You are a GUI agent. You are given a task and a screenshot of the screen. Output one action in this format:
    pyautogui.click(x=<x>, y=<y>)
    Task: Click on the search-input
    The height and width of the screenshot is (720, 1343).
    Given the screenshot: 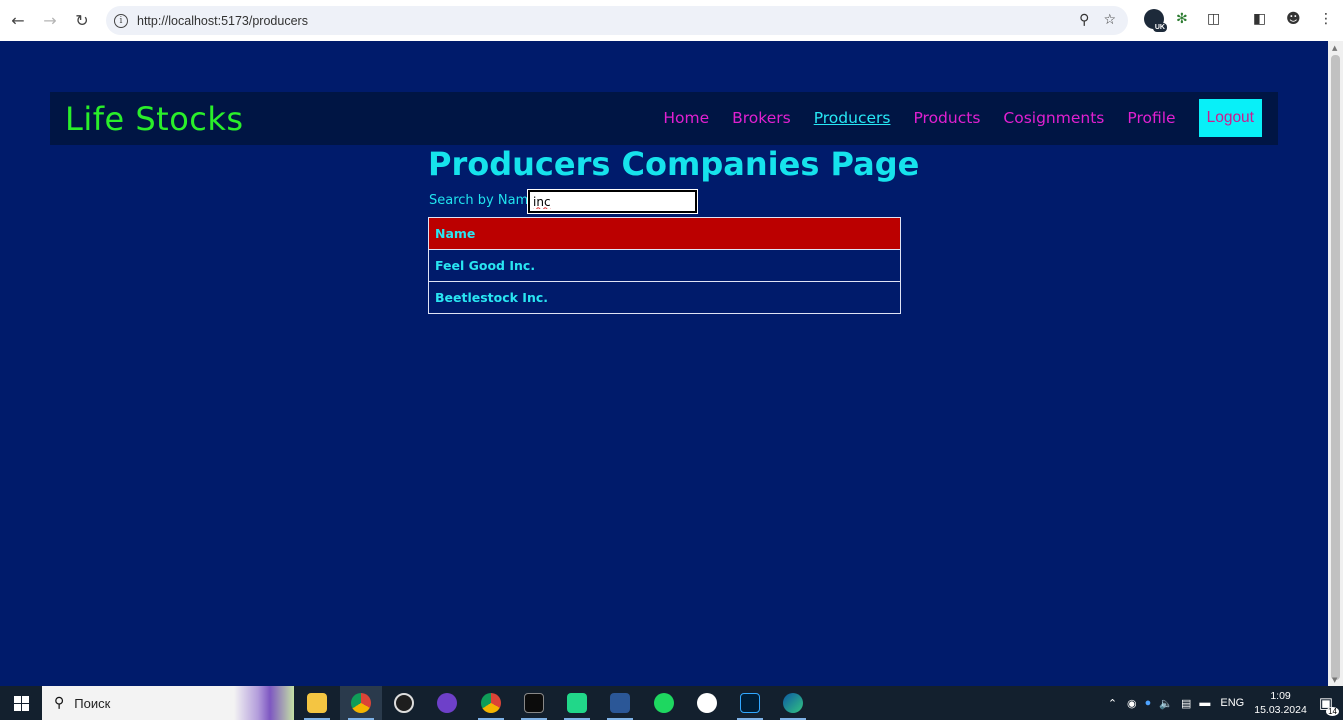 What is the action you would take?
    pyautogui.click(x=612, y=201)
    